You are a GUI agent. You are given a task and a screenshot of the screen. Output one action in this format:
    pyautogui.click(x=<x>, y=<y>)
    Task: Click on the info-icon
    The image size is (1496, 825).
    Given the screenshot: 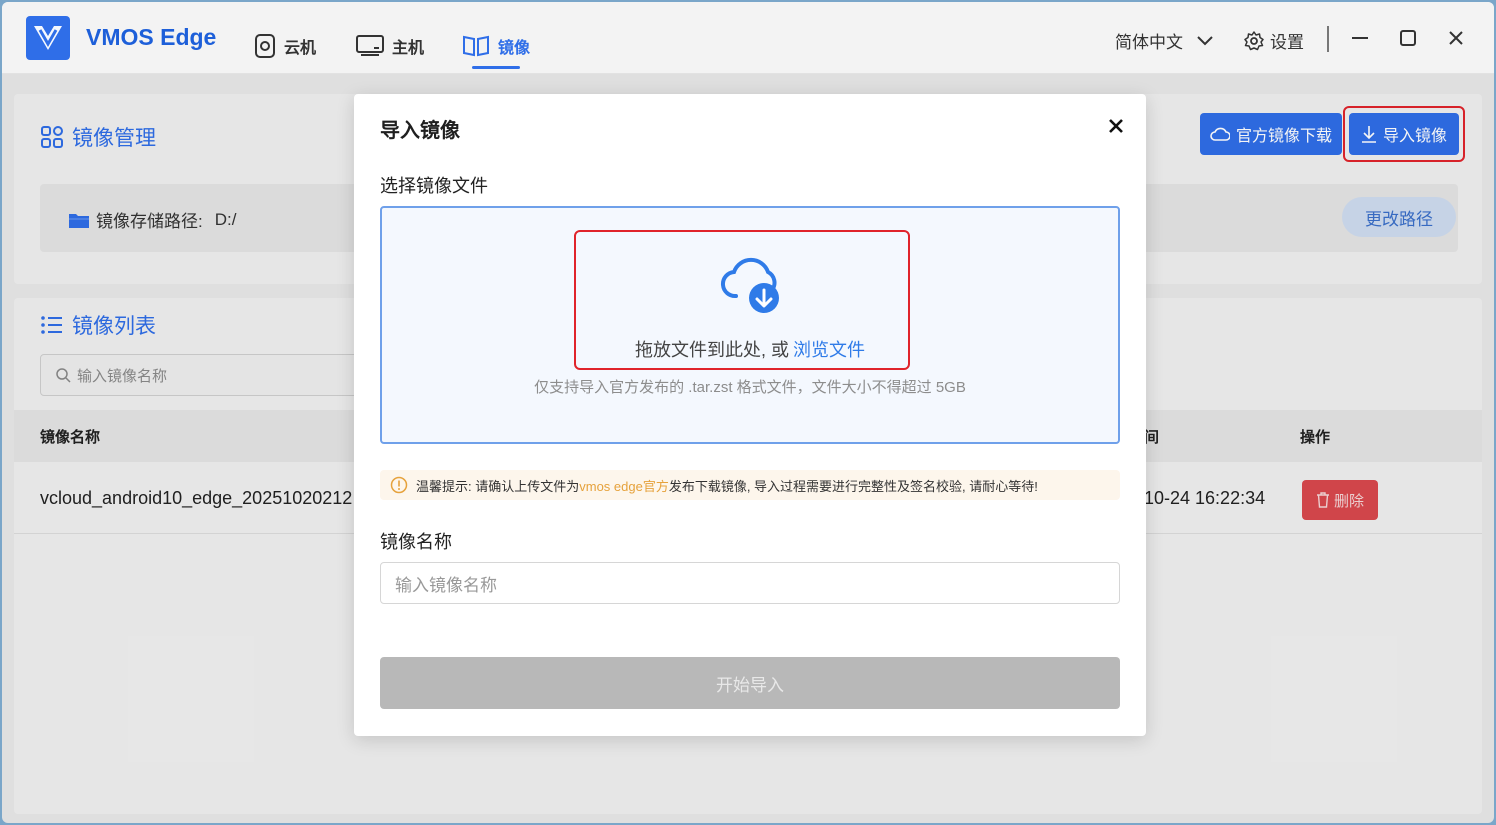 What is the action you would take?
    pyautogui.click(x=399, y=485)
    